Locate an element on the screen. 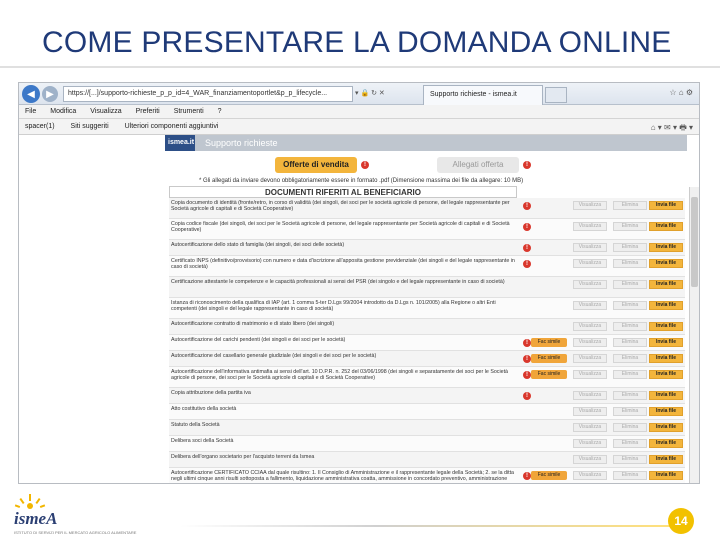 The image size is (720, 540). menu-item: ? is located at coordinates (220, 111).